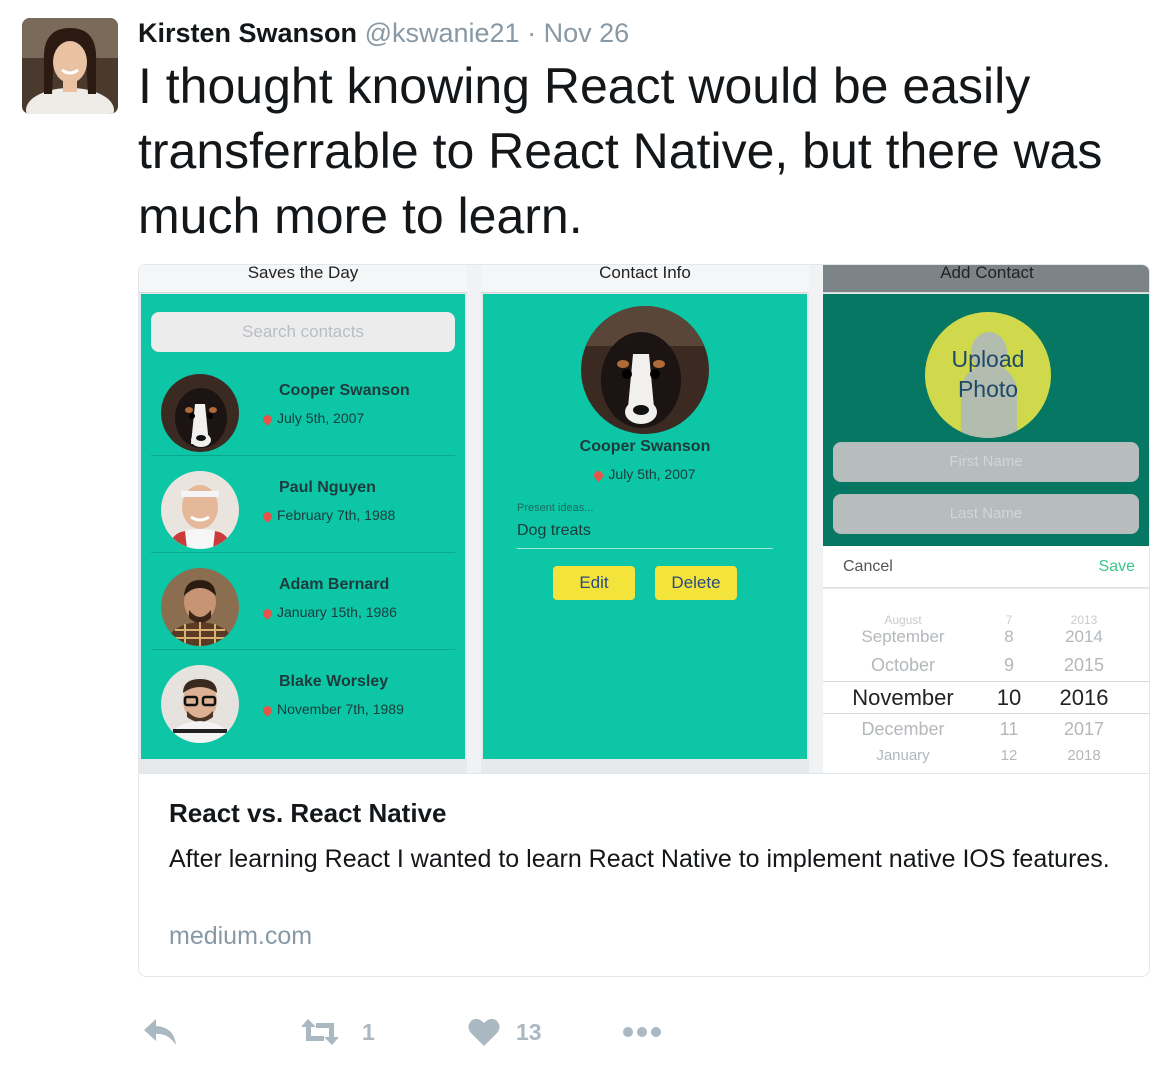 The width and height of the screenshot is (1172, 1070). What do you see at coordinates (1084, 755) in the screenshot?
I see `picker-value: 2018` at bounding box center [1084, 755].